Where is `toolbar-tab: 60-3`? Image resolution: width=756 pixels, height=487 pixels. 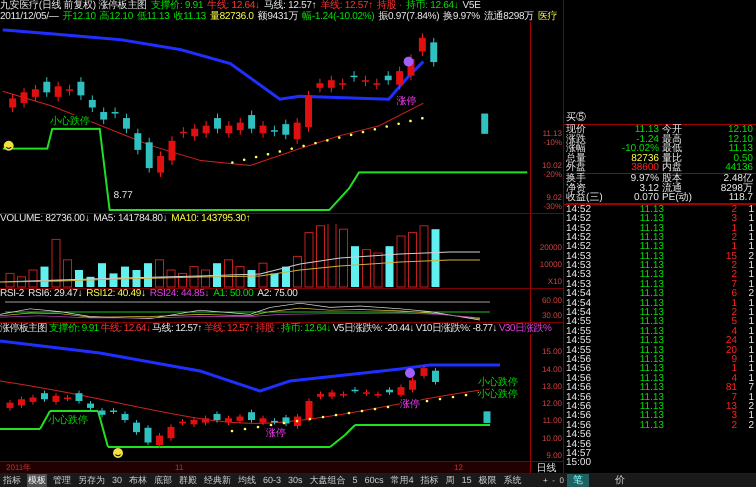
toolbar-tab: 60-3 is located at coordinates (272, 480).